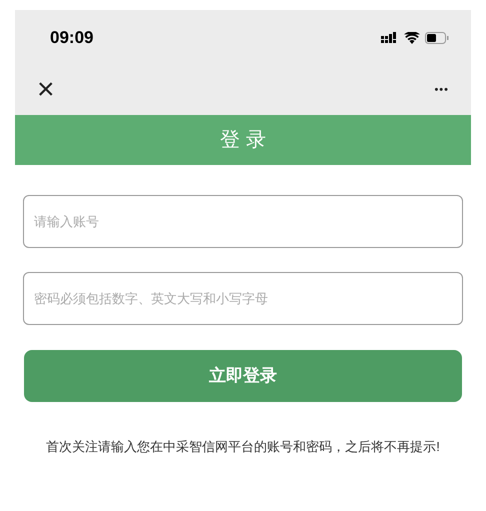 The width and height of the screenshot is (486, 511). I want to click on input-field: 密码必须包括数字、英文大写和小写字母, so click(243, 298).